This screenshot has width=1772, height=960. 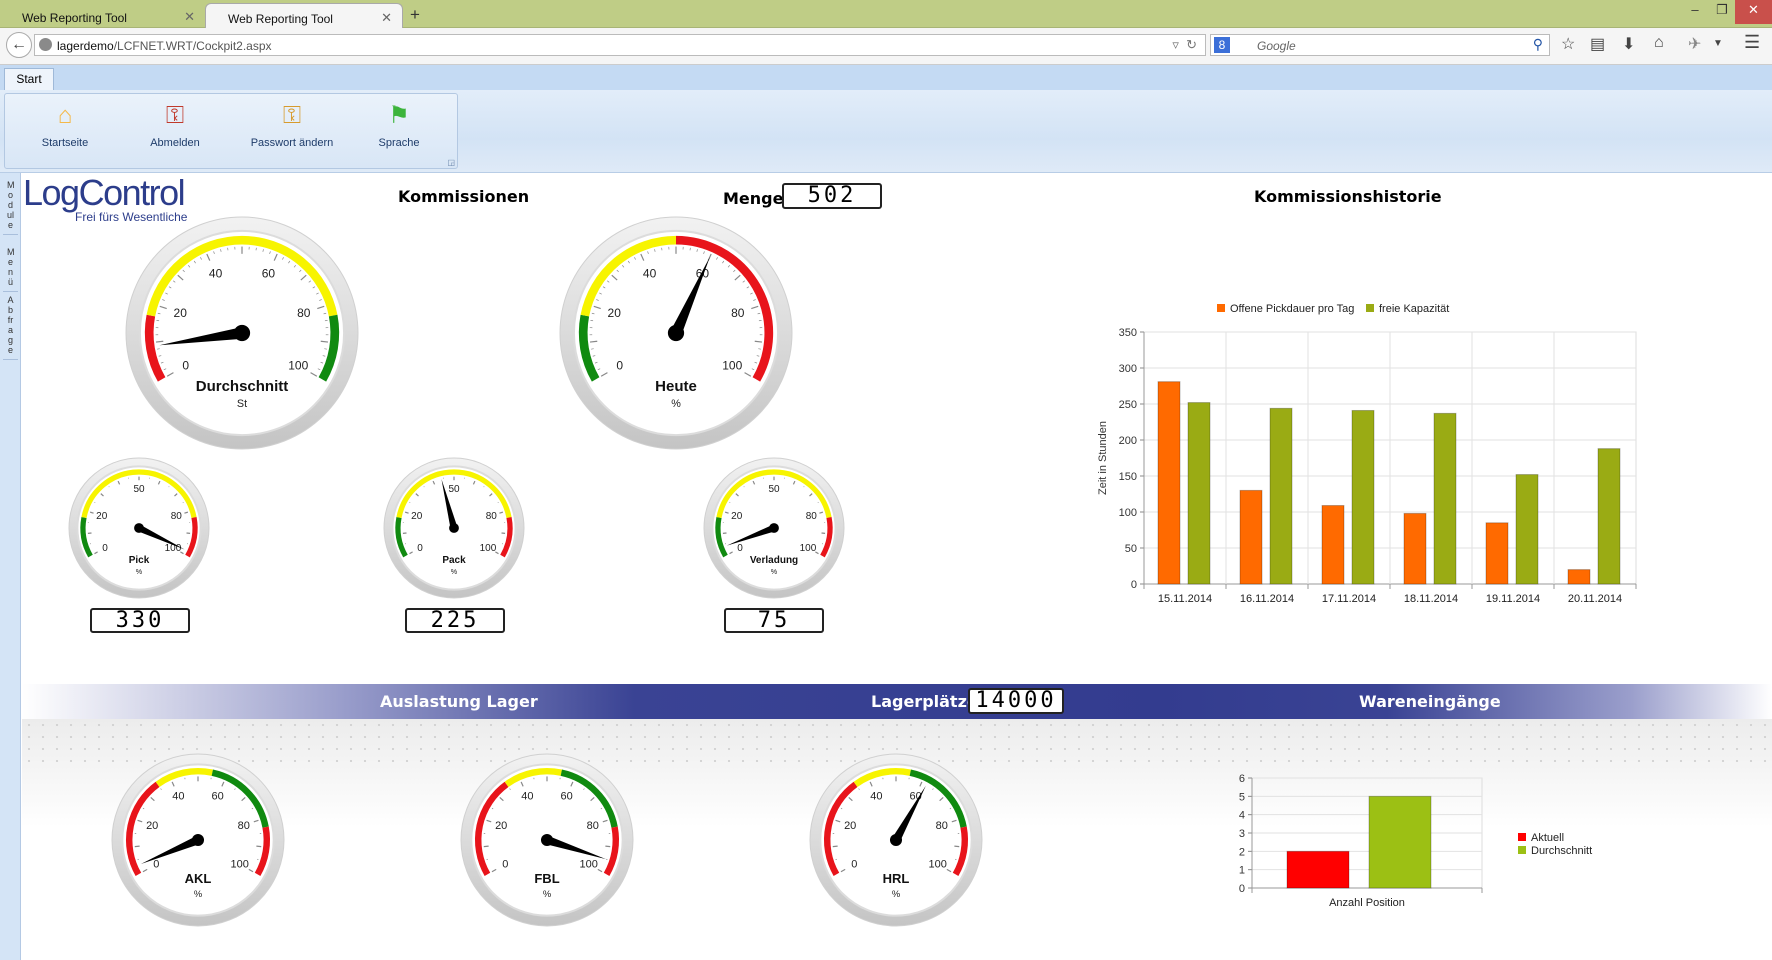 I want to click on wareneingaenge-title: Wareneingänge, so click(x=1430, y=701).